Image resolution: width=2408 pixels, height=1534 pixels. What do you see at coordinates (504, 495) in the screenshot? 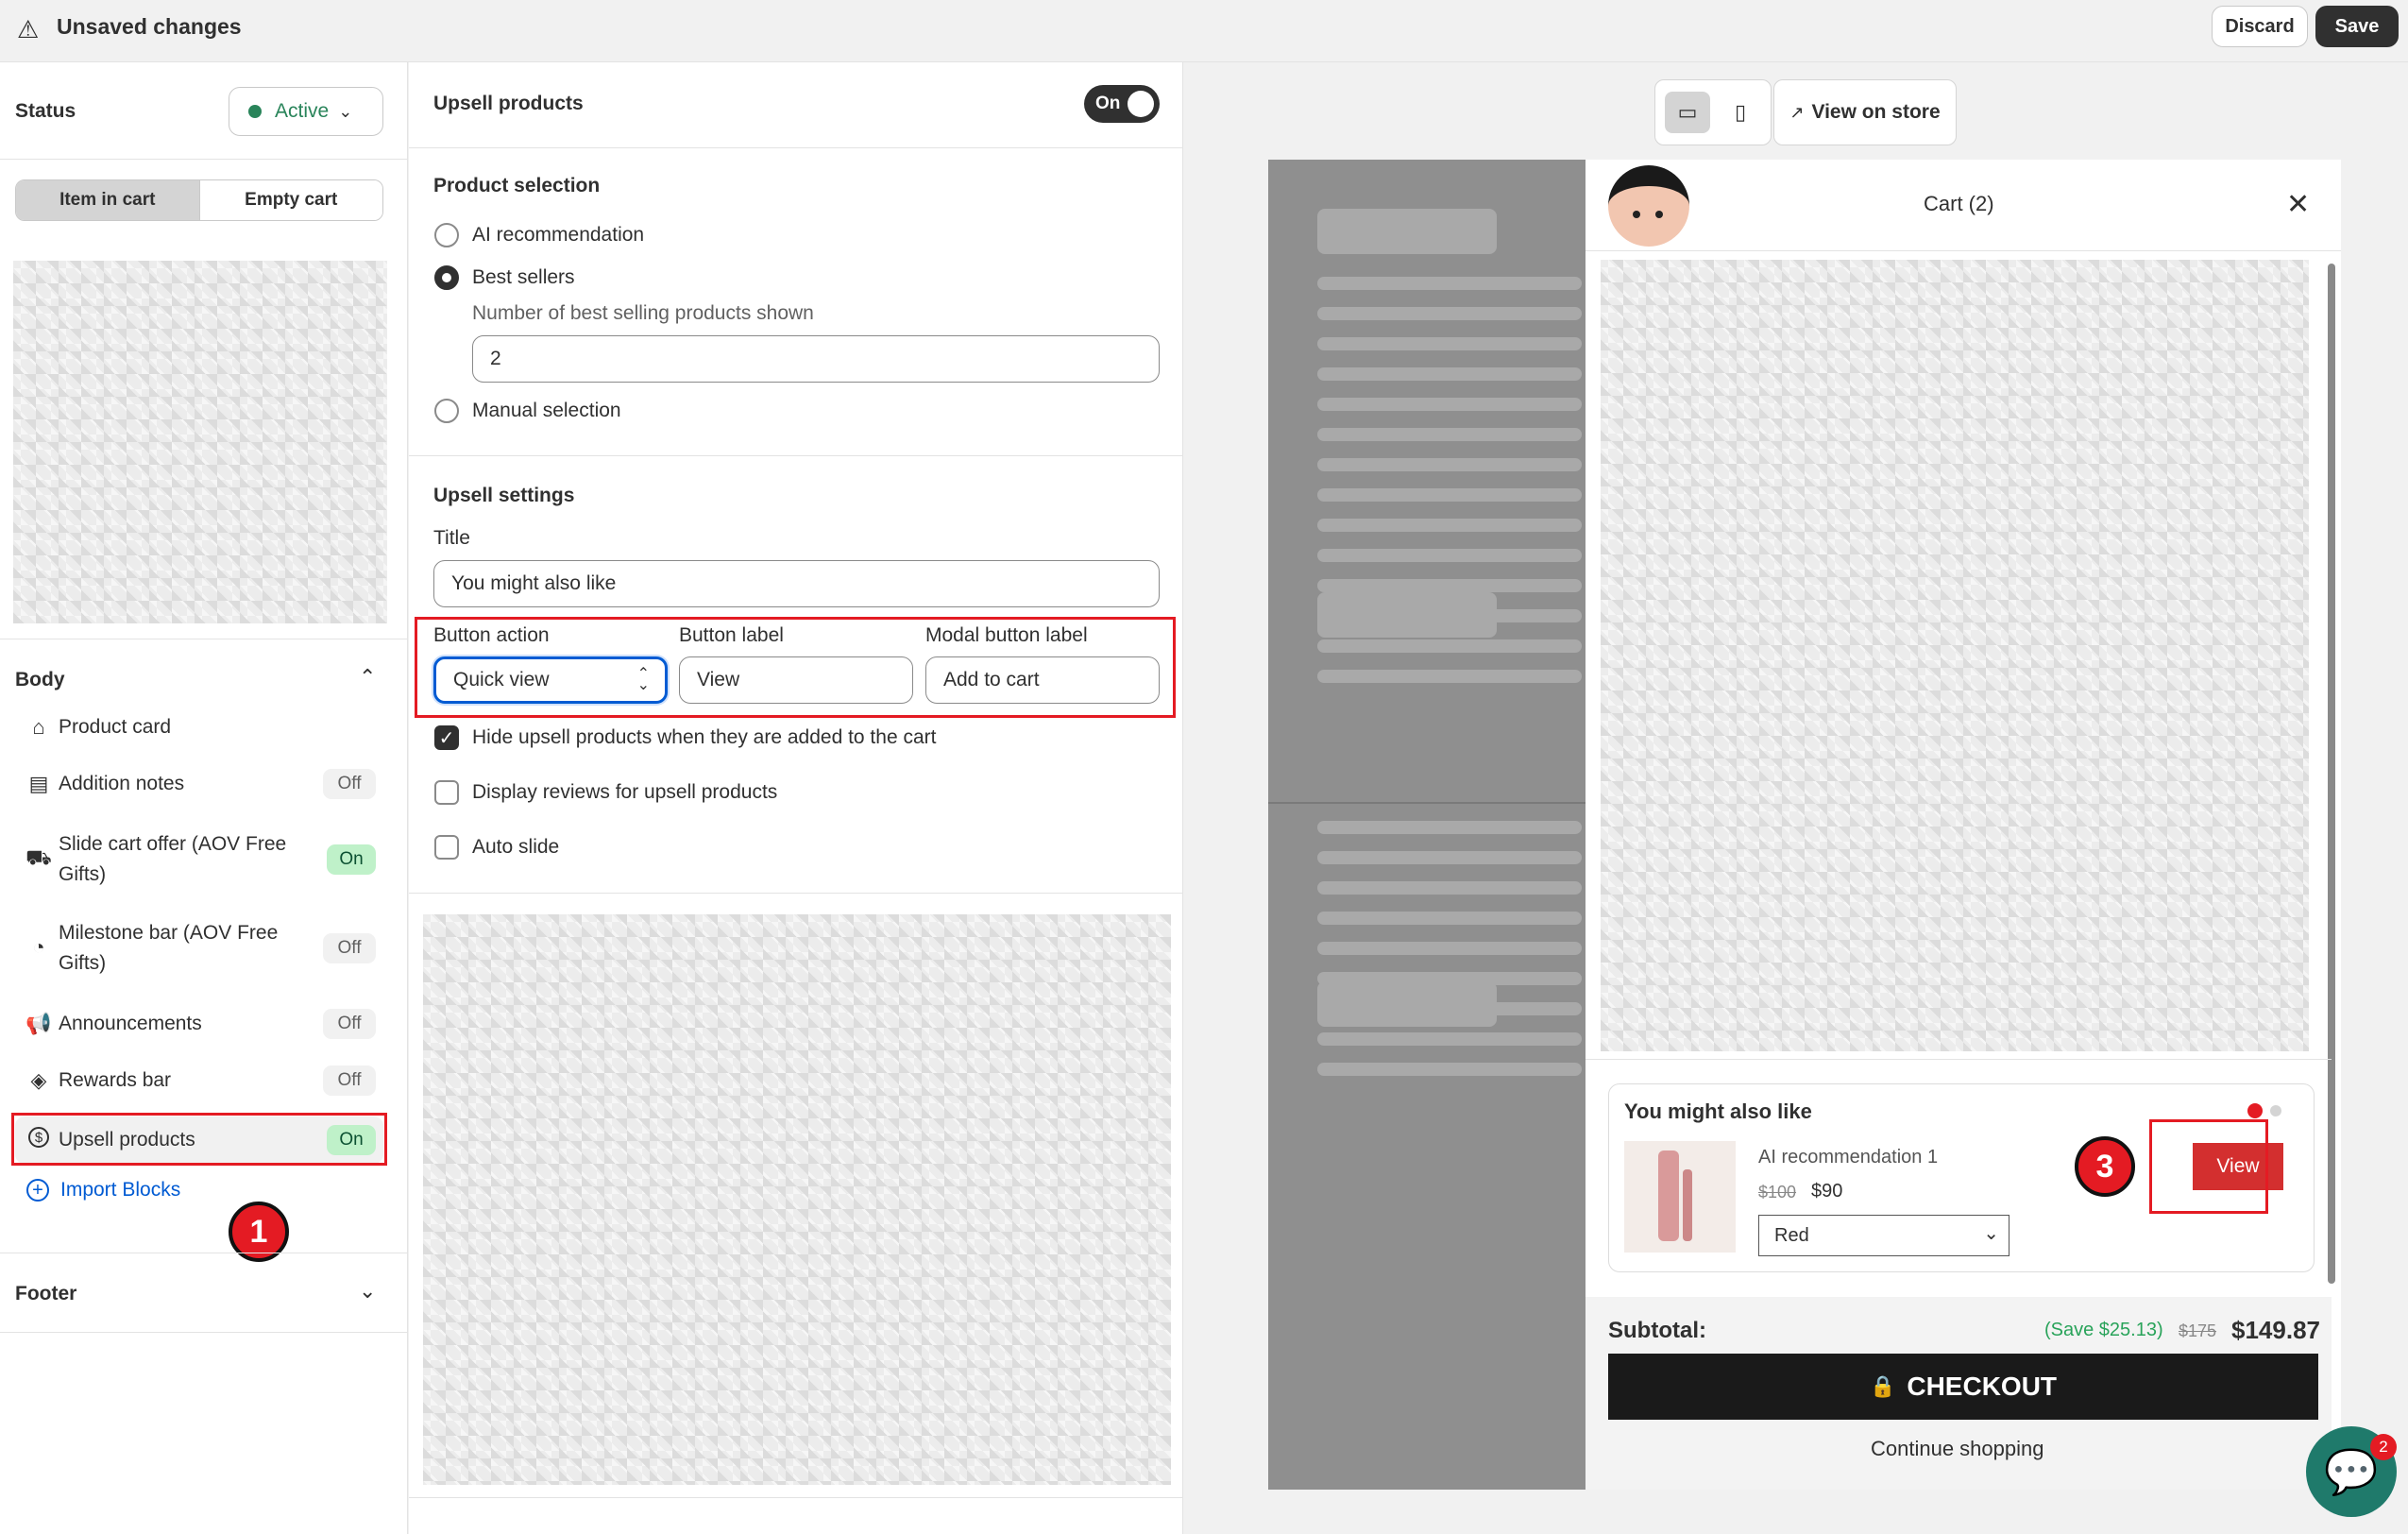
I see `upsell-settings-label: Upsell settings` at bounding box center [504, 495].